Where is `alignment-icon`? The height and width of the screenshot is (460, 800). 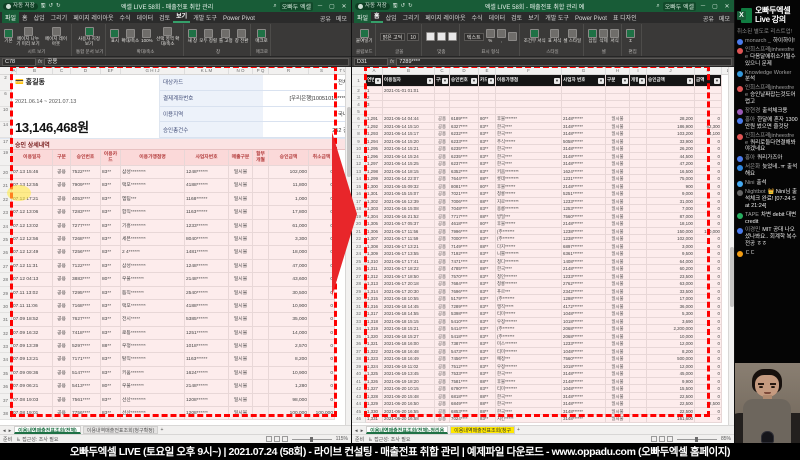
alignment-icon is located at coordinates (430, 36).